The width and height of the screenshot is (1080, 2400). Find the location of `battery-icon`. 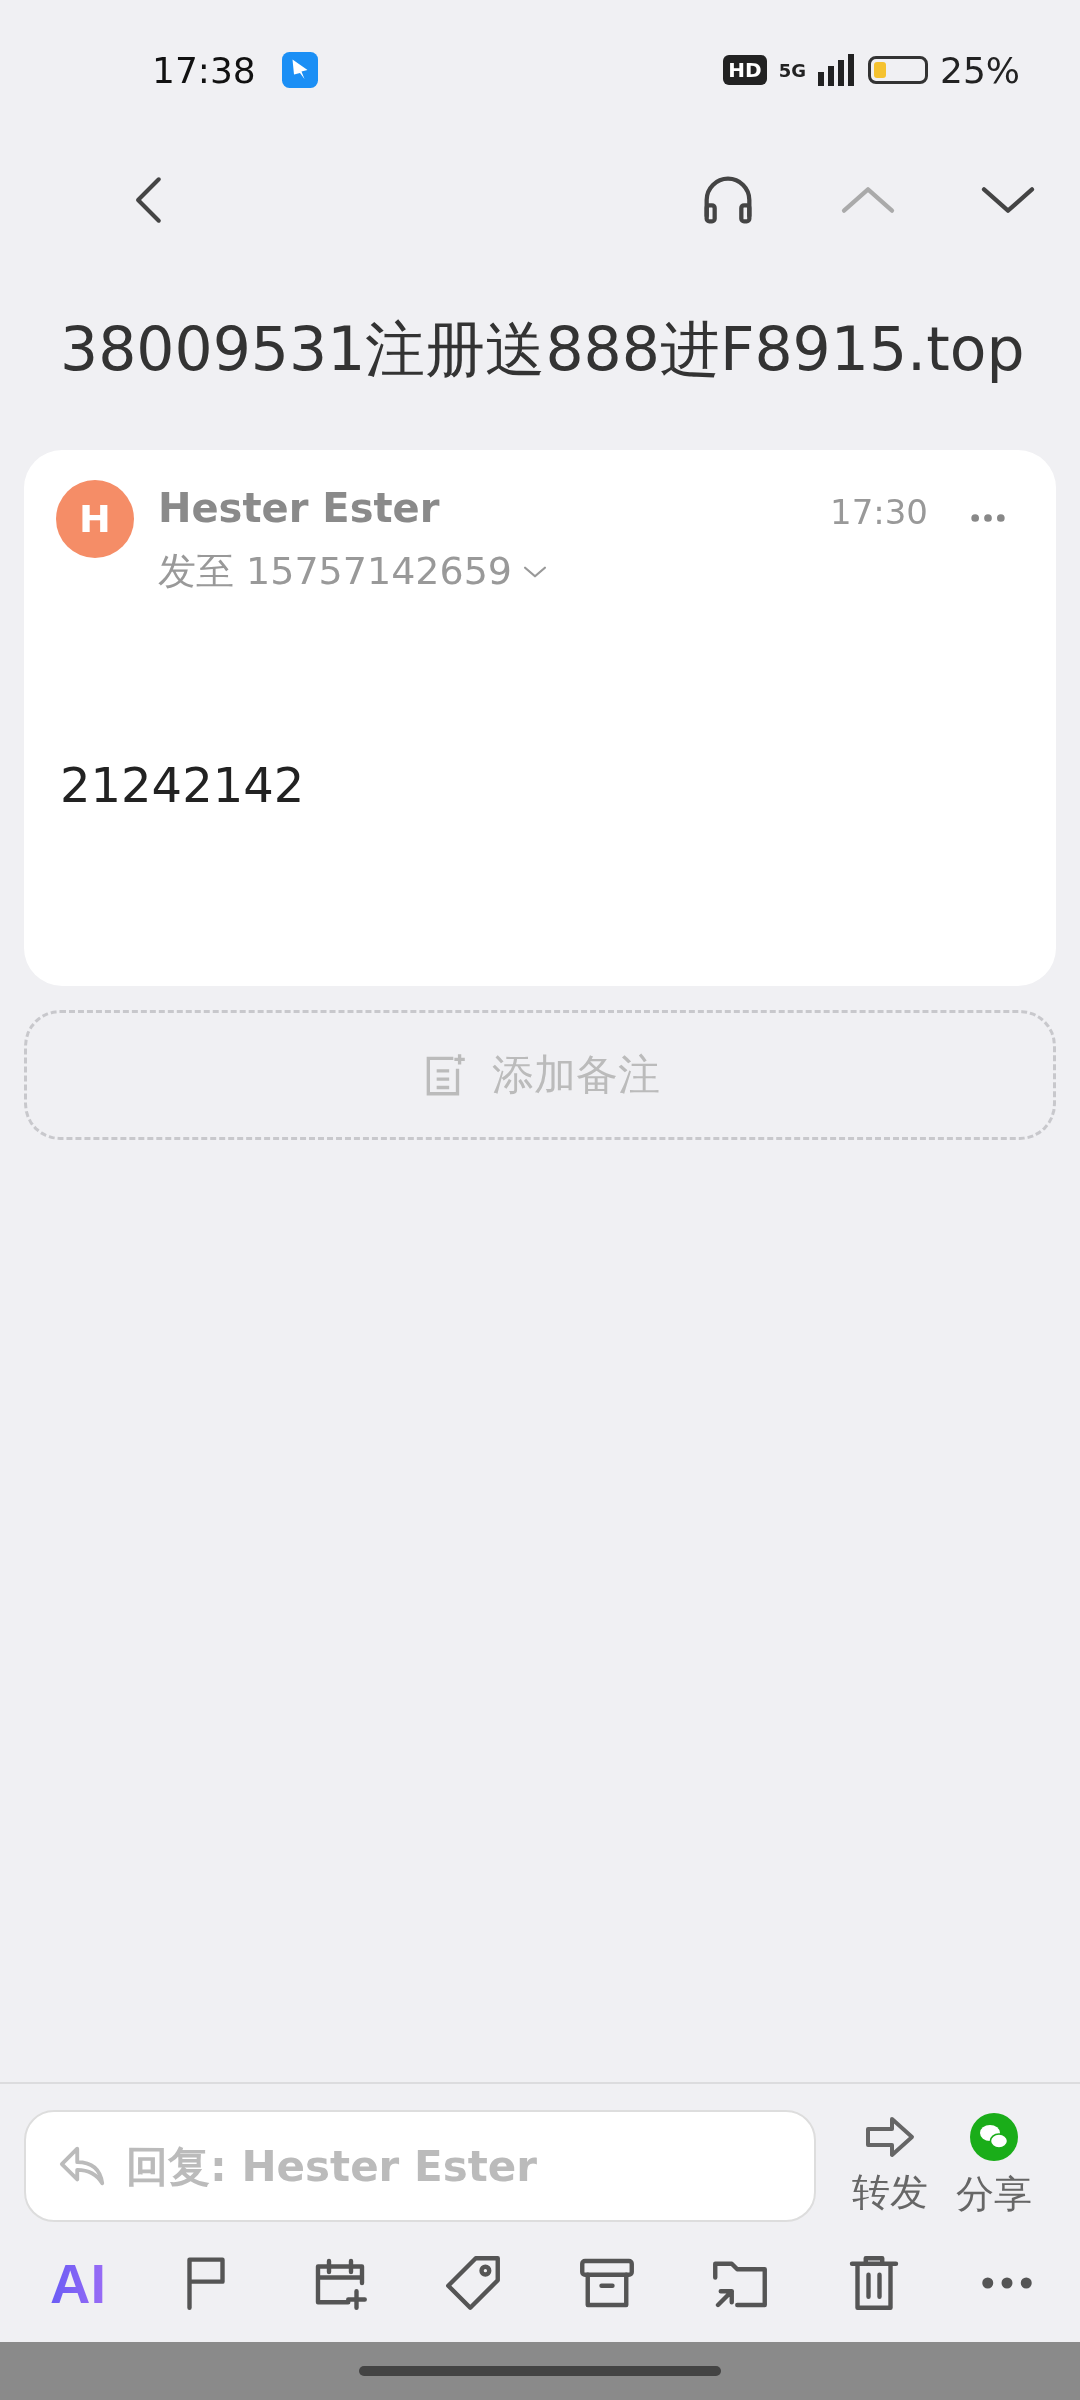

battery-icon is located at coordinates (898, 70).